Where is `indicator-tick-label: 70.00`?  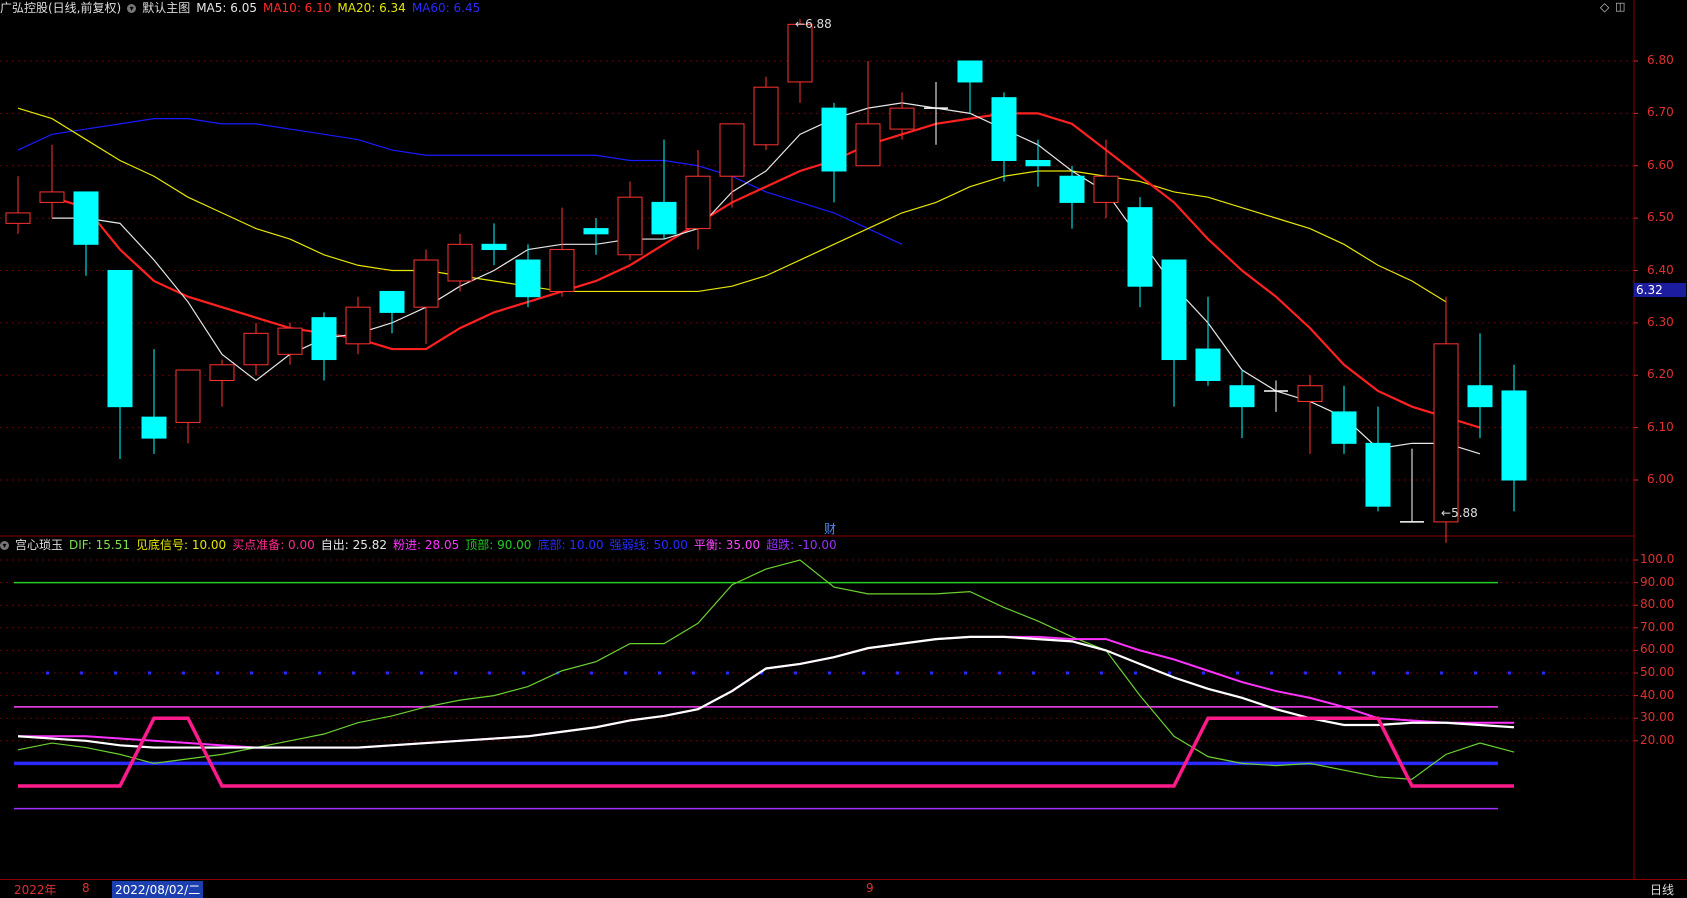
indicator-tick-label: 70.00 is located at coordinates (1657, 626).